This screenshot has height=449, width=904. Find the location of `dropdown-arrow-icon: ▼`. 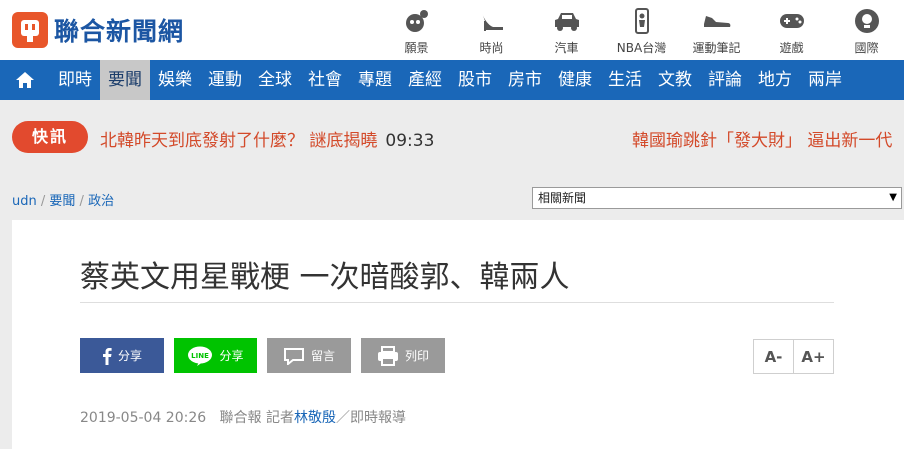

dropdown-arrow-icon: ▼ is located at coordinates (893, 197).